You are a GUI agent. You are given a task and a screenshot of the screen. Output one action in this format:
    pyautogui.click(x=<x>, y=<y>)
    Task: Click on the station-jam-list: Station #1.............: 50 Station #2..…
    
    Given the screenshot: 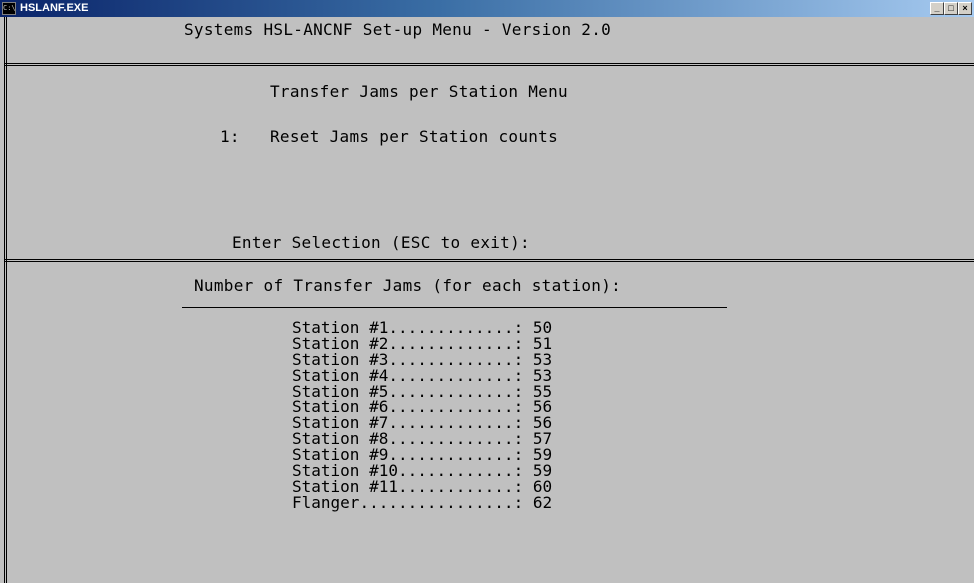 What is the action you would take?
    pyautogui.click(x=422, y=415)
    